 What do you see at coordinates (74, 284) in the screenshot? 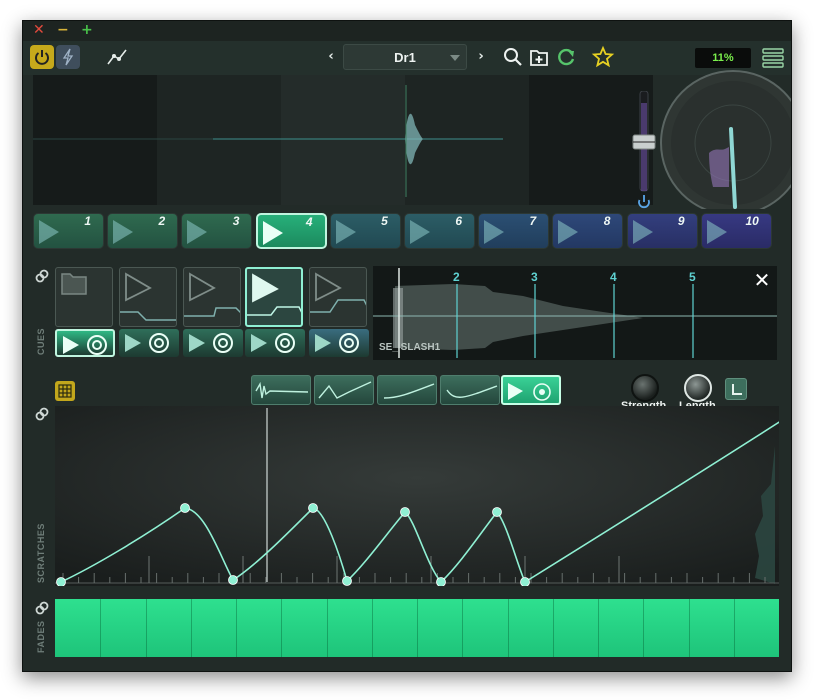
I see `folder-icon` at bounding box center [74, 284].